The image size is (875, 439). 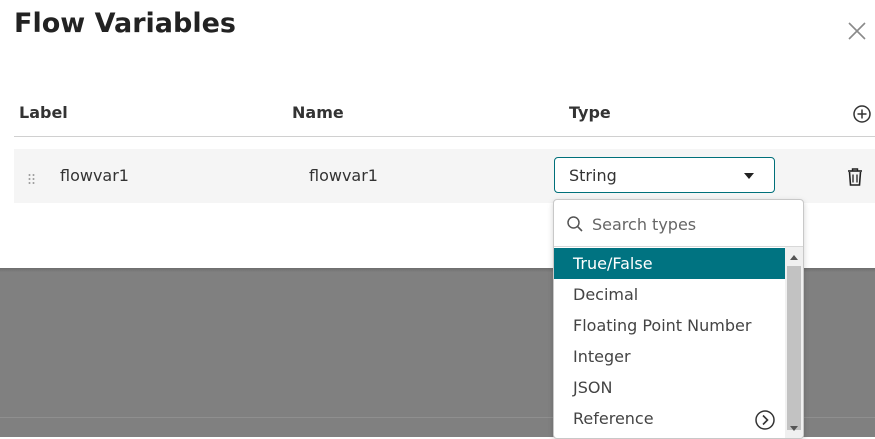 What do you see at coordinates (590, 112) in the screenshot?
I see `column-header-type: Type` at bounding box center [590, 112].